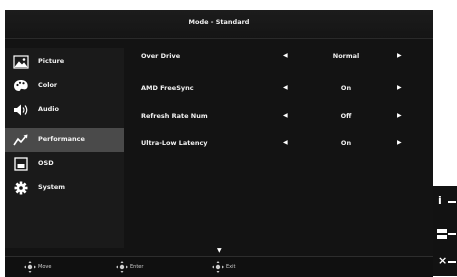 Image resolution: width=457 pixels, height=277 pixels. I want to click on hint-label: Move, so click(45, 267).